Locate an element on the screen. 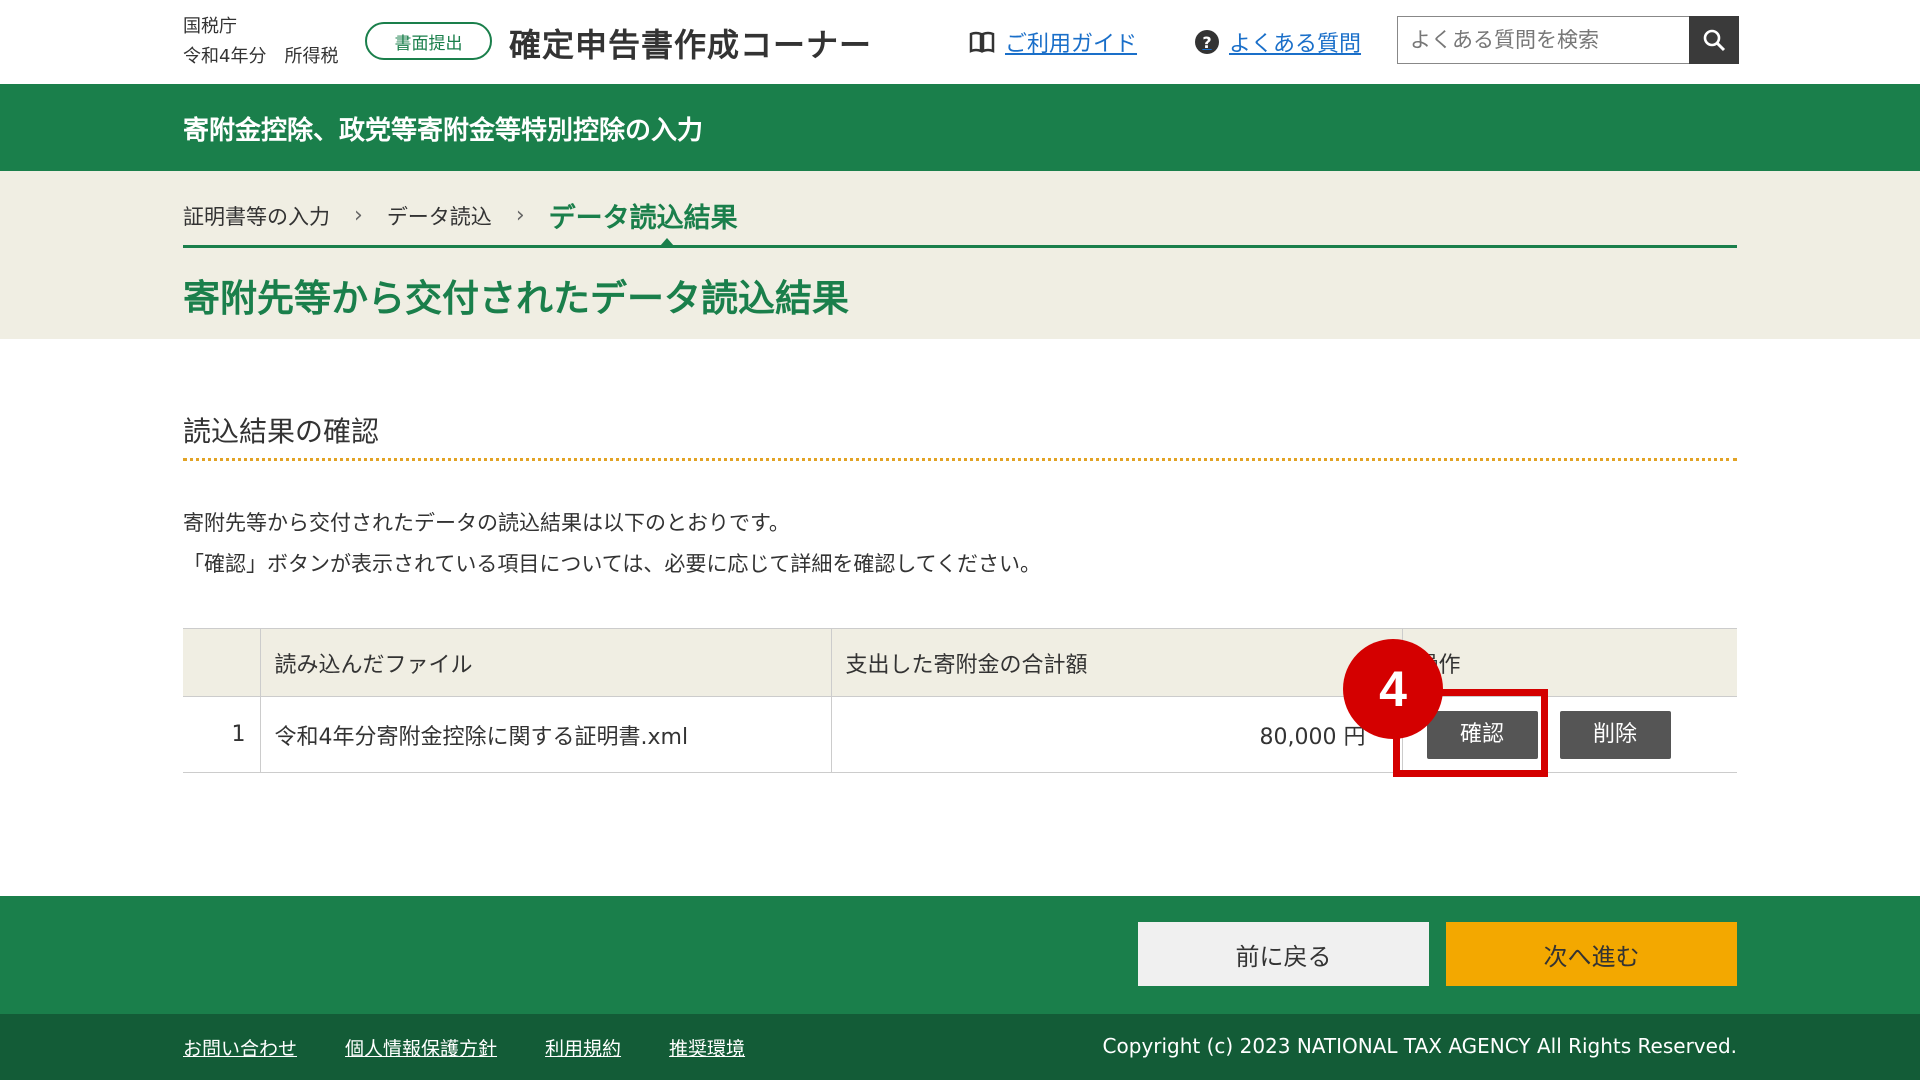 This screenshot has height=1080, width=1920. footer-links: お問い合わせ 個人情報保護方針 利用規約 推奨環境 is located at coordinates (464, 1047).